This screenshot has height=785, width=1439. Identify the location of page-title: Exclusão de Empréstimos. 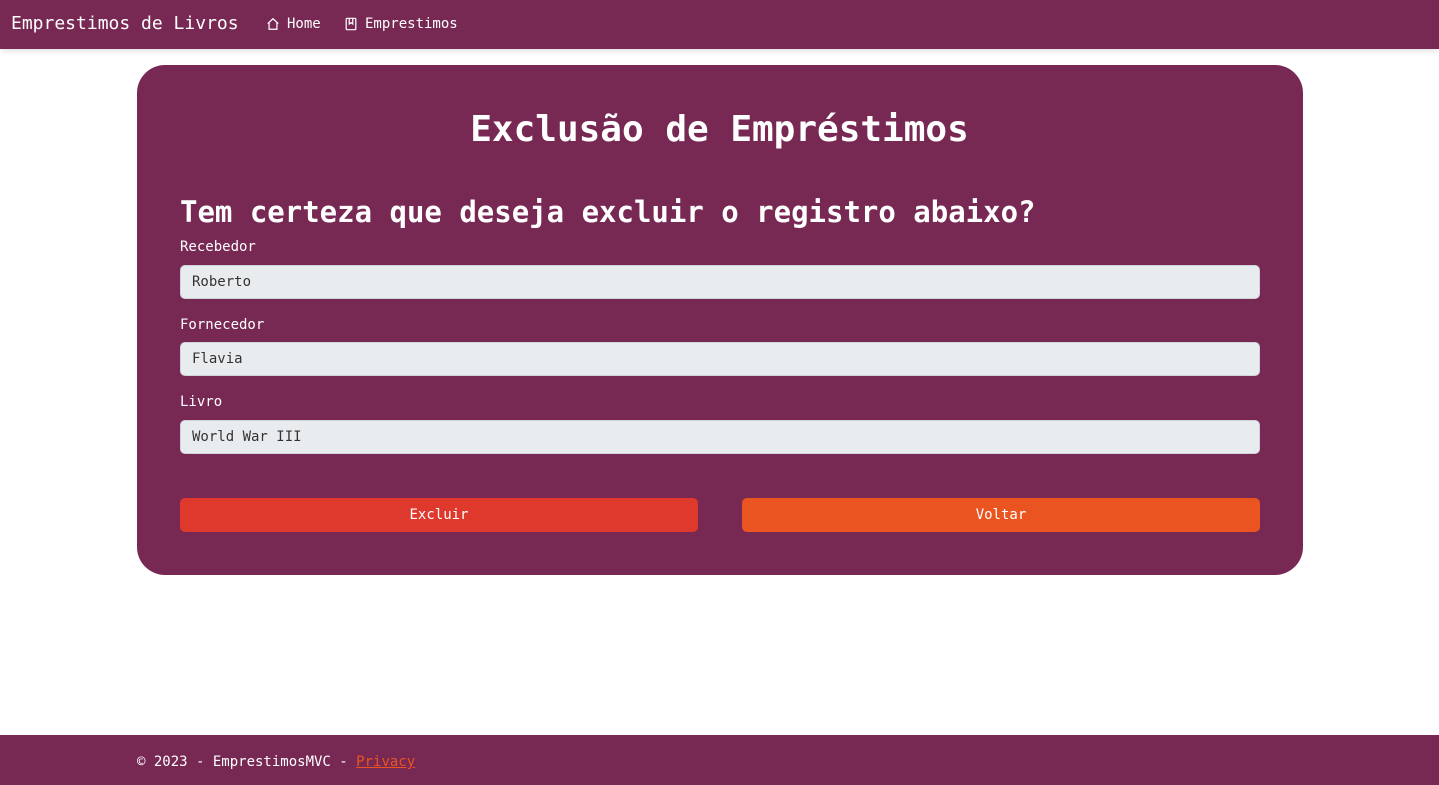
(719, 129).